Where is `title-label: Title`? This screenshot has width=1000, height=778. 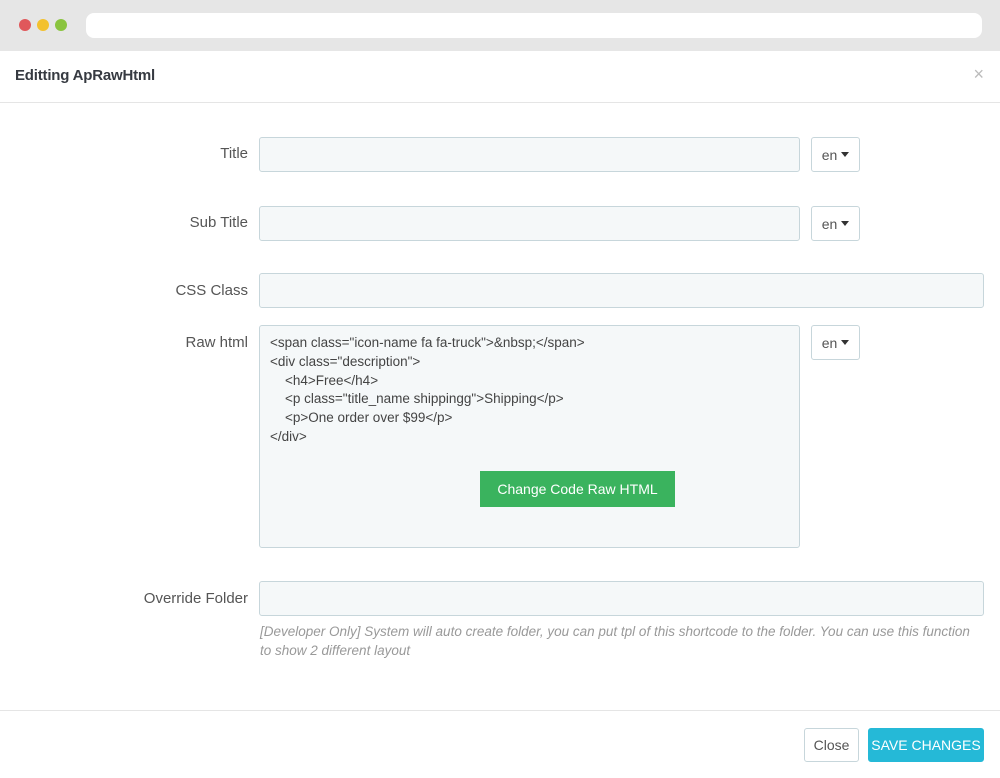
title-label: Title is located at coordinates (234, 153).